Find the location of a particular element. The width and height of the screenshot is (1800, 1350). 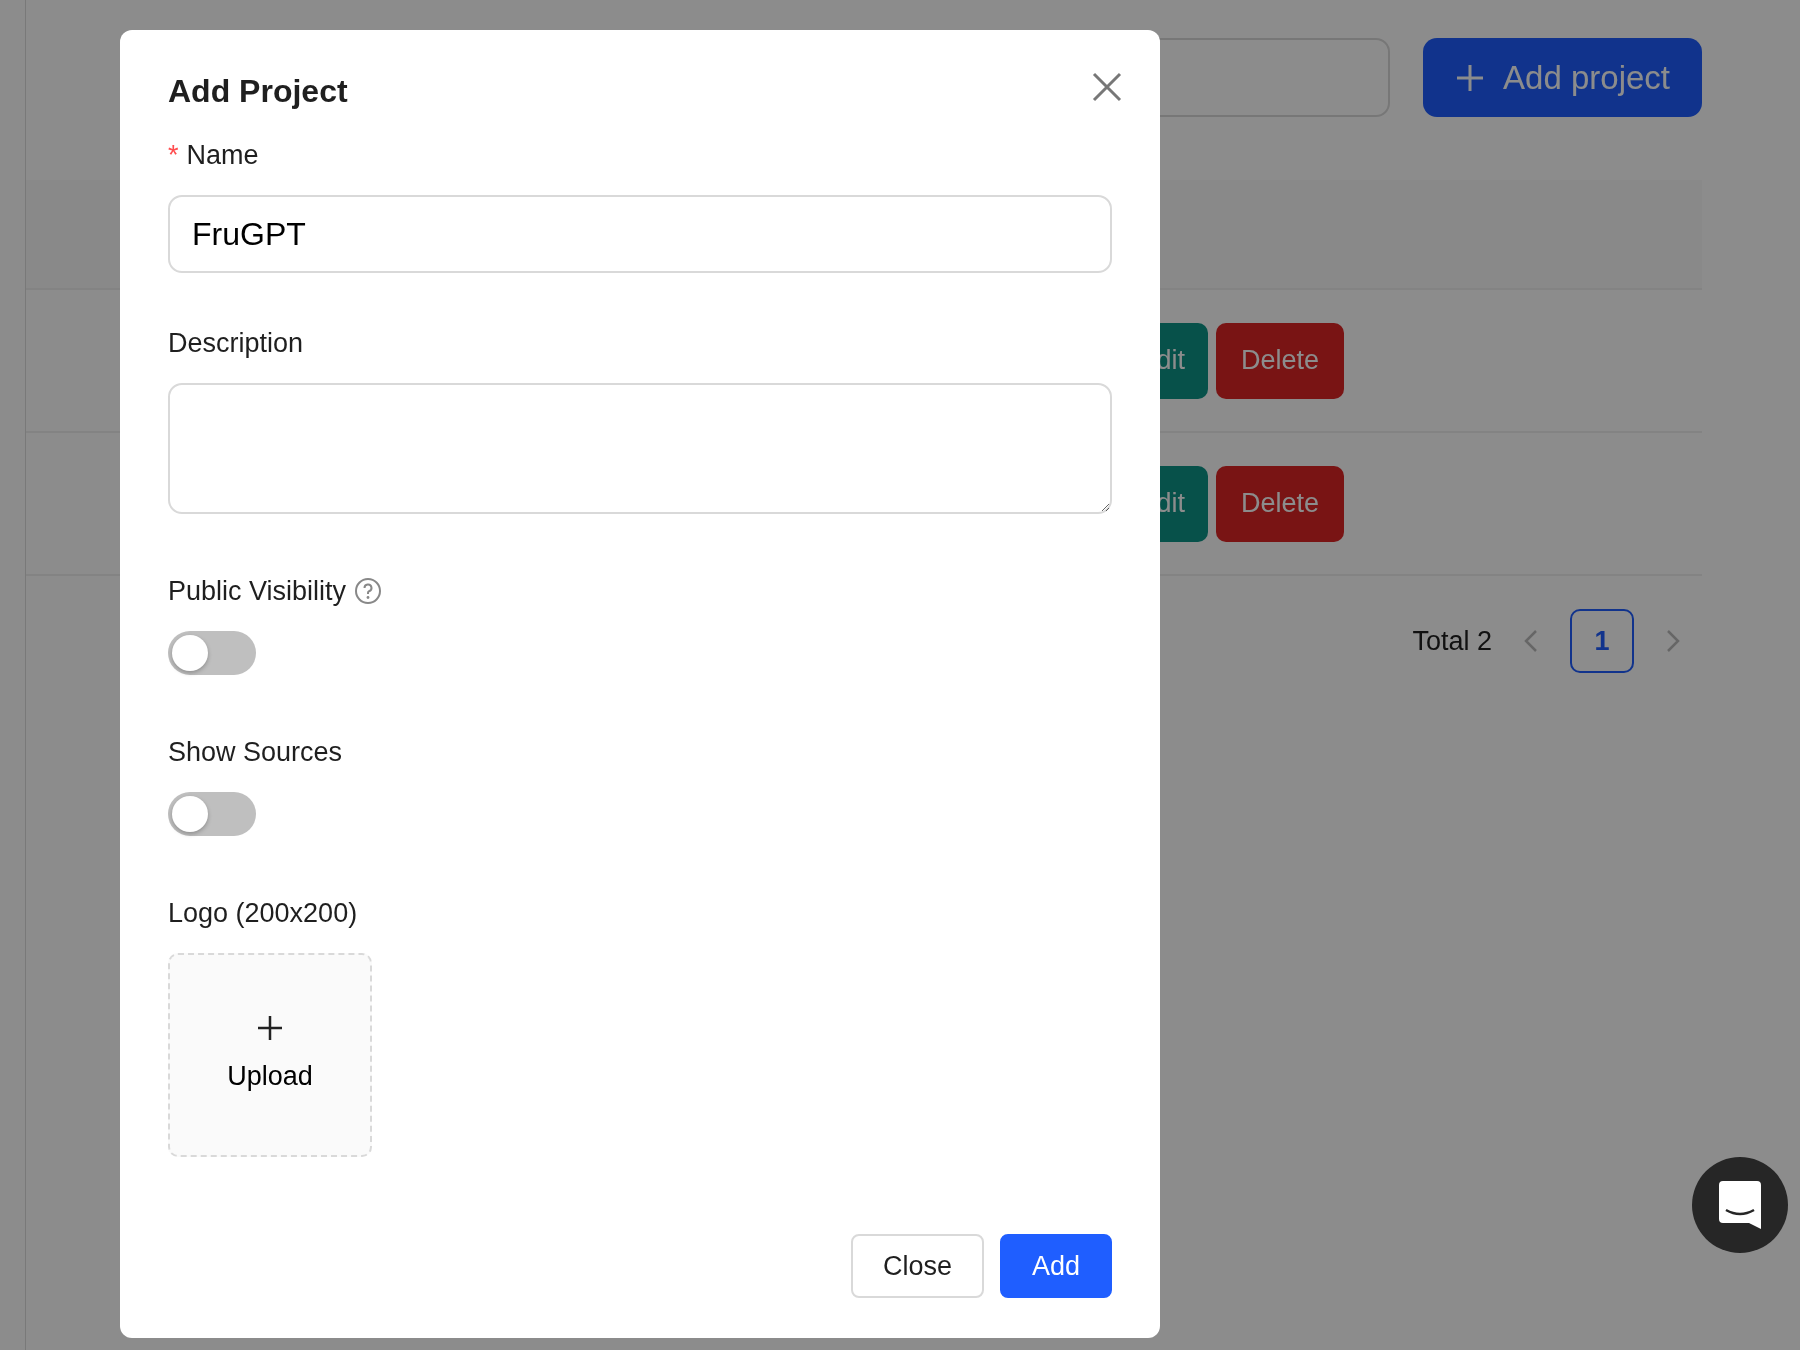

upload-button: Upload is located at coordinates (270, 1055).